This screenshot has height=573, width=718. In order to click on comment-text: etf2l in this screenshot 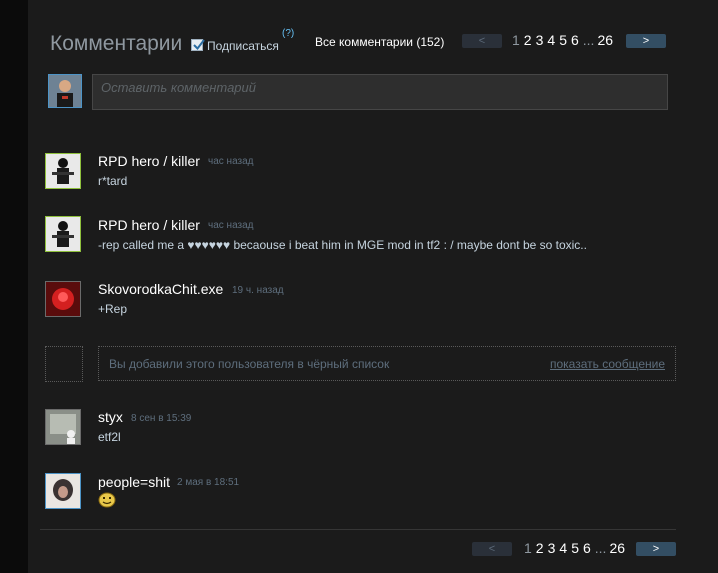, I will do `click(109, 437)`.